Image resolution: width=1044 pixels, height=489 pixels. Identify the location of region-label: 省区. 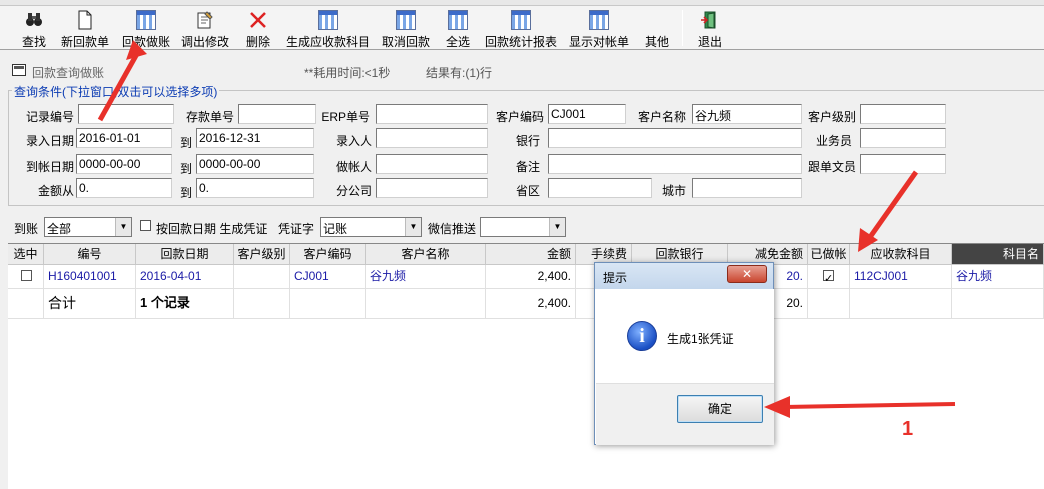
(527, 191).